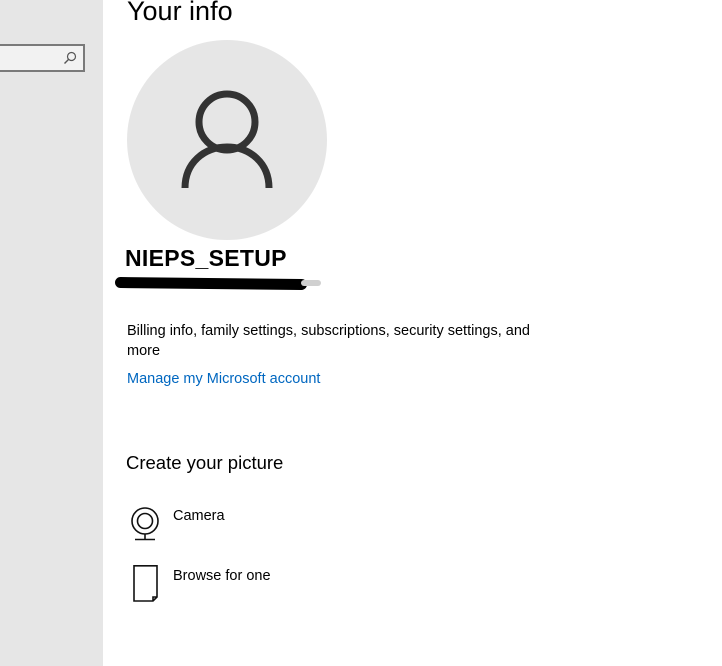 The width and height of the screenshot is (722, 666). Describe the element at coordinates (70, 58) in the screenshot. I see `search-icon` at that location.